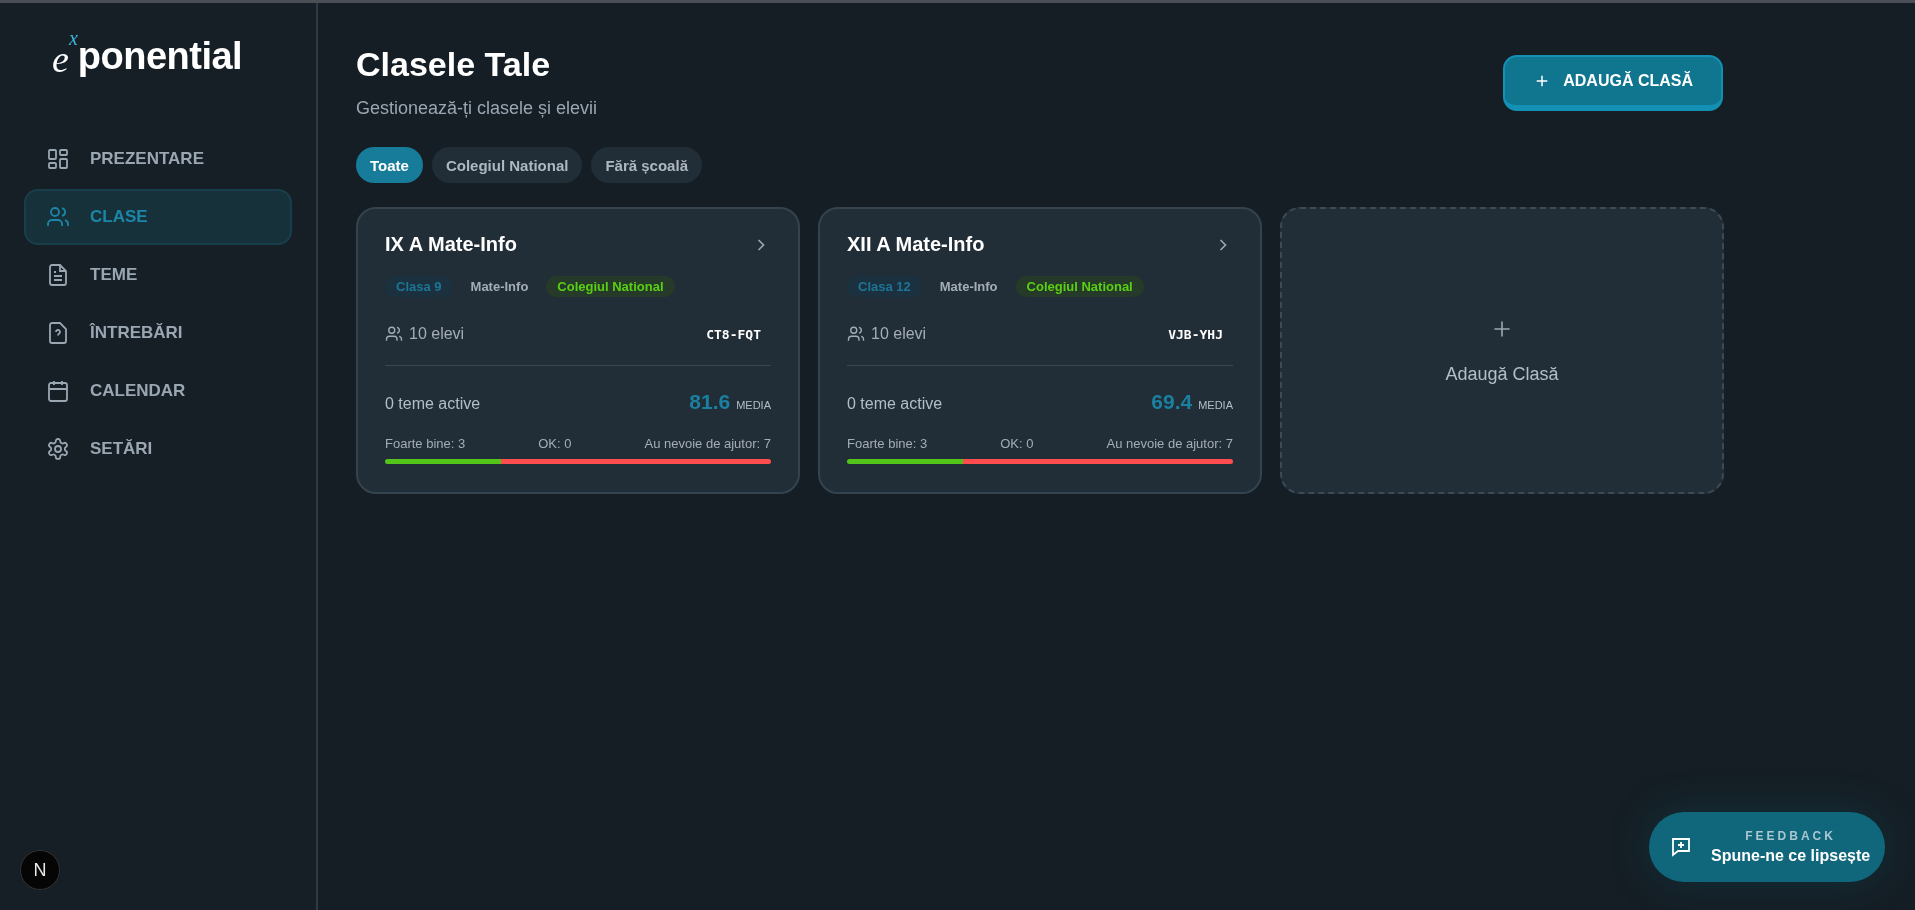  What do you see at coordinates (916, 244) in the screenshot?
I see `class-title: XII A Mate-Info` at bounding box center [916, 244].